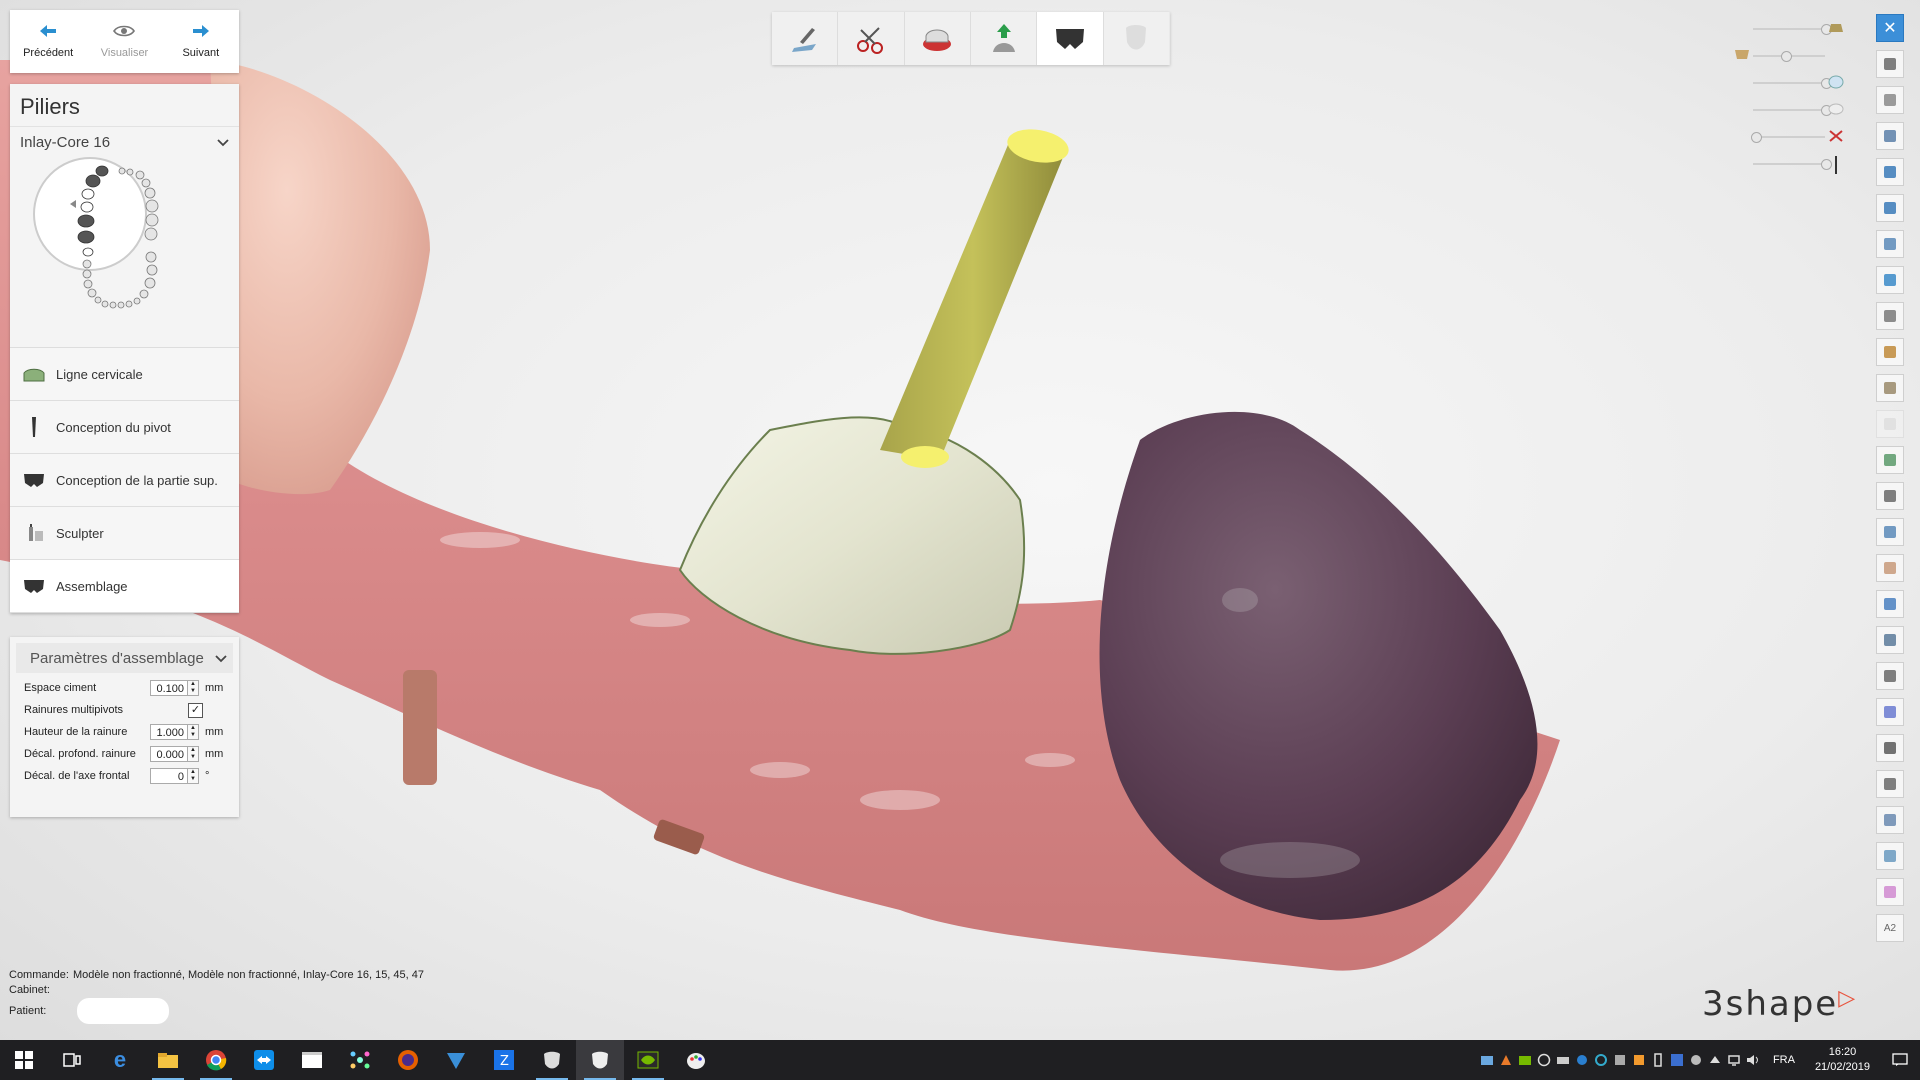 Image resolution: width=1920 pixels, height=1080 pixels. I want to click on task-view-icon, so click(72, 1060).